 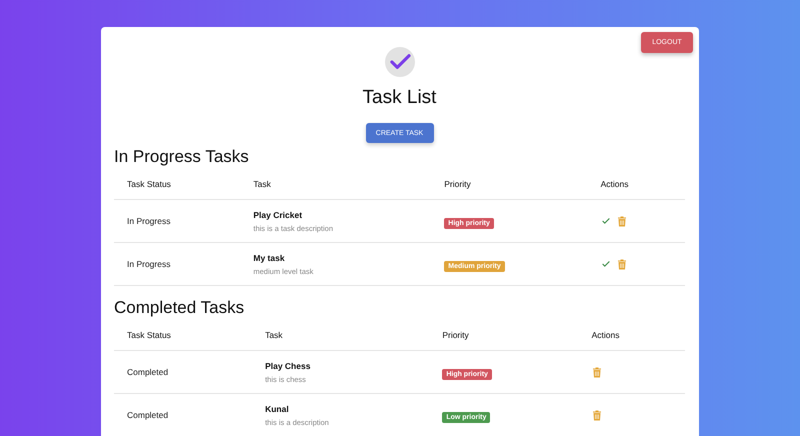 What do you see at coordinates (399, 62) in the screenshot?
I see `checkmark-logo-icon` at bounding box center [399, 62].